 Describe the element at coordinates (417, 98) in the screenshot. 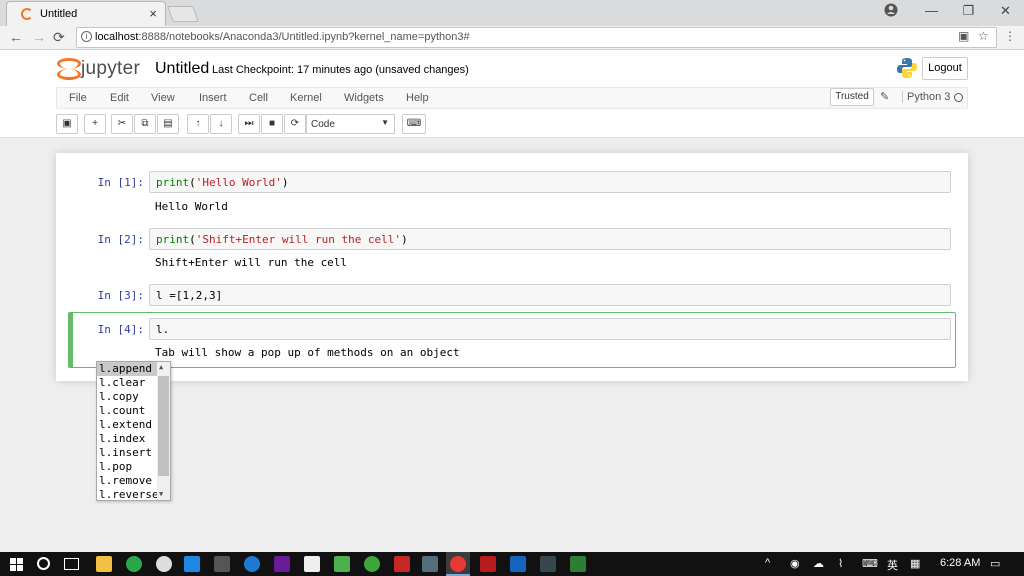

I see `menu-help: Help` at that location.